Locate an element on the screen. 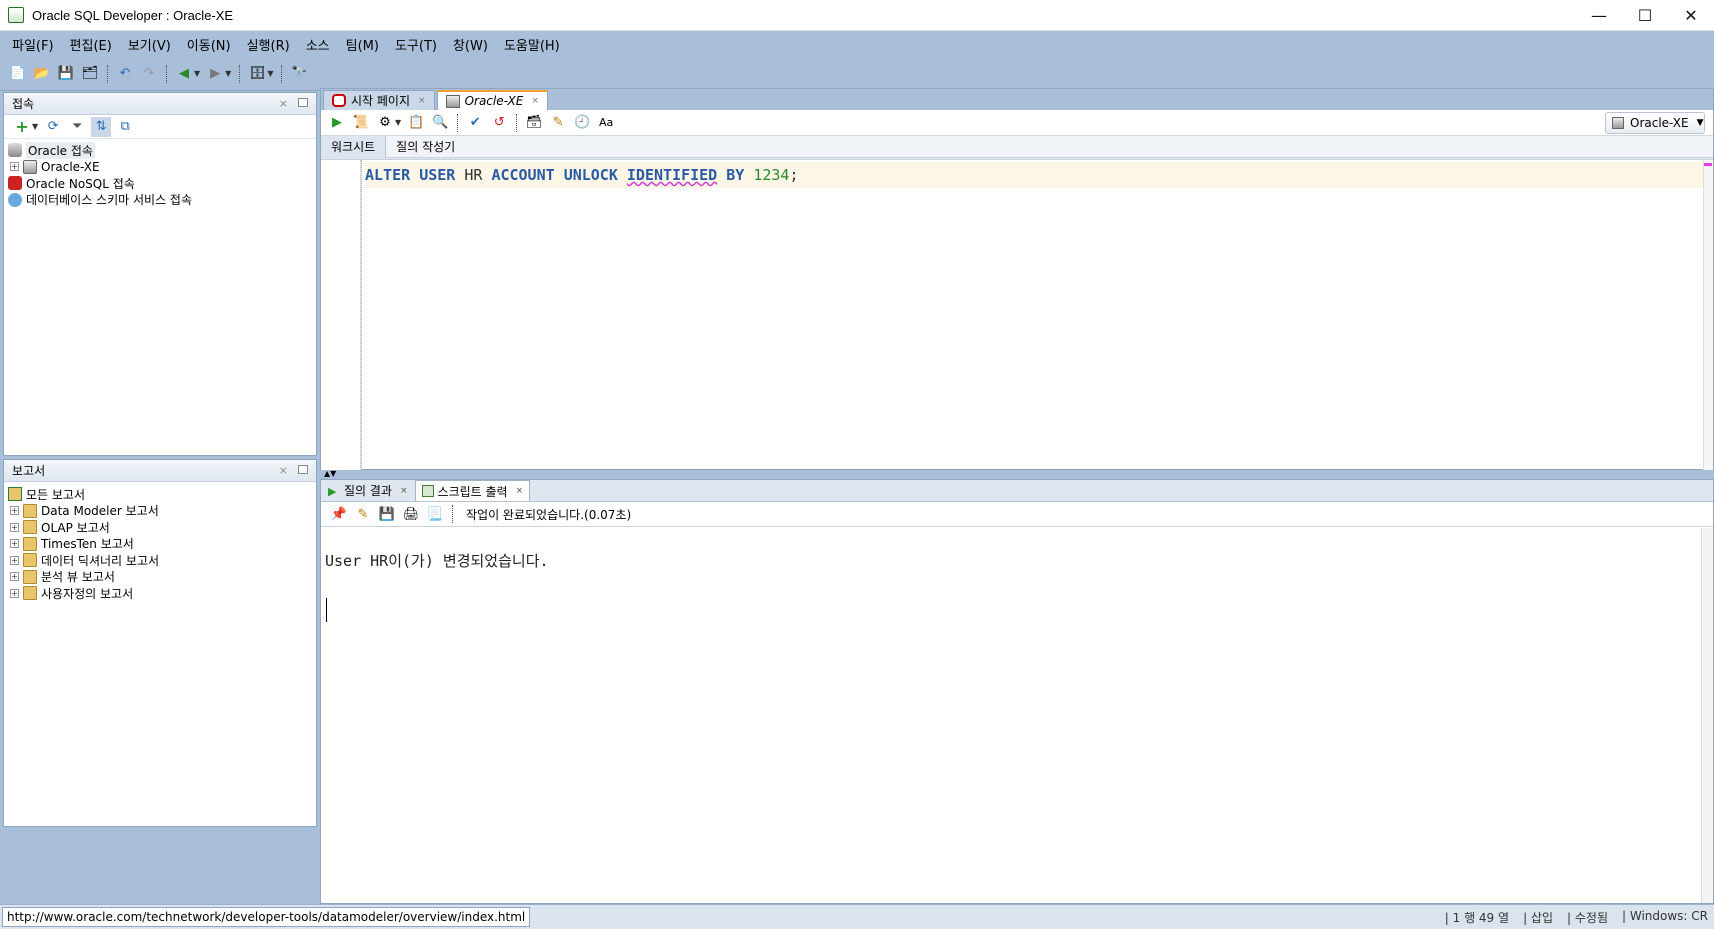 The image size is (1714, 929). menu-view: 보기(V) is located at coordinates (149, 44).